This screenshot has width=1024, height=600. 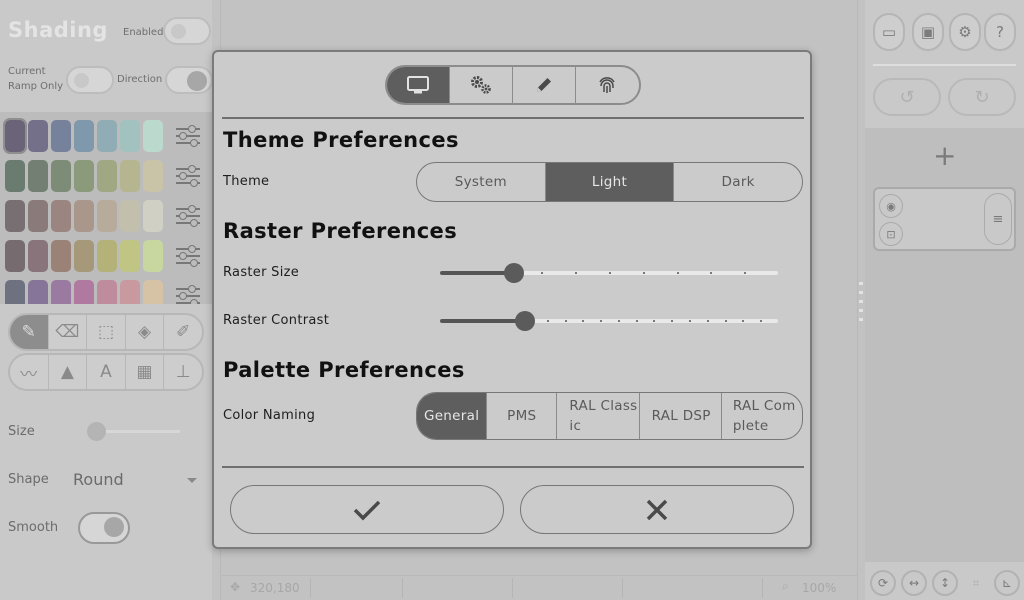 What do you see at coordinates (762, 416) in the screenshot?
I see `naming-option-ral-complete: RAL Complete` at bounding box center [762, 416].